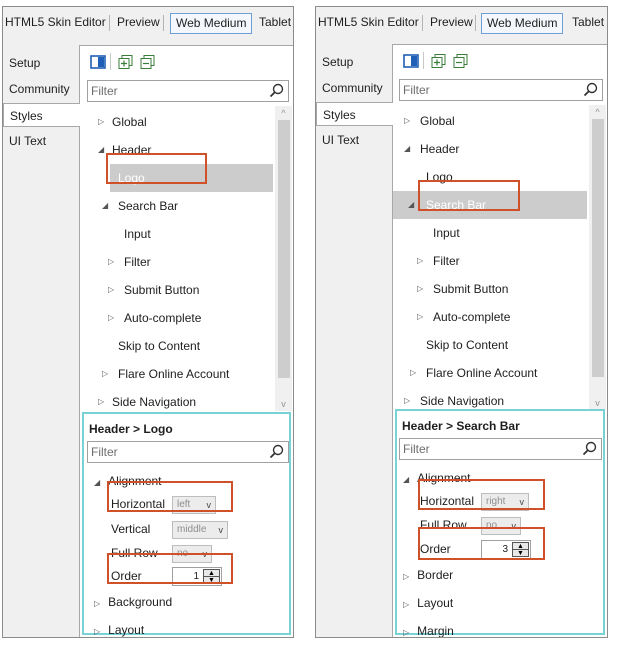 This screenshot has width=618, height=650. I want to click on property-group-background: ▷ Background, so click(133, 602).